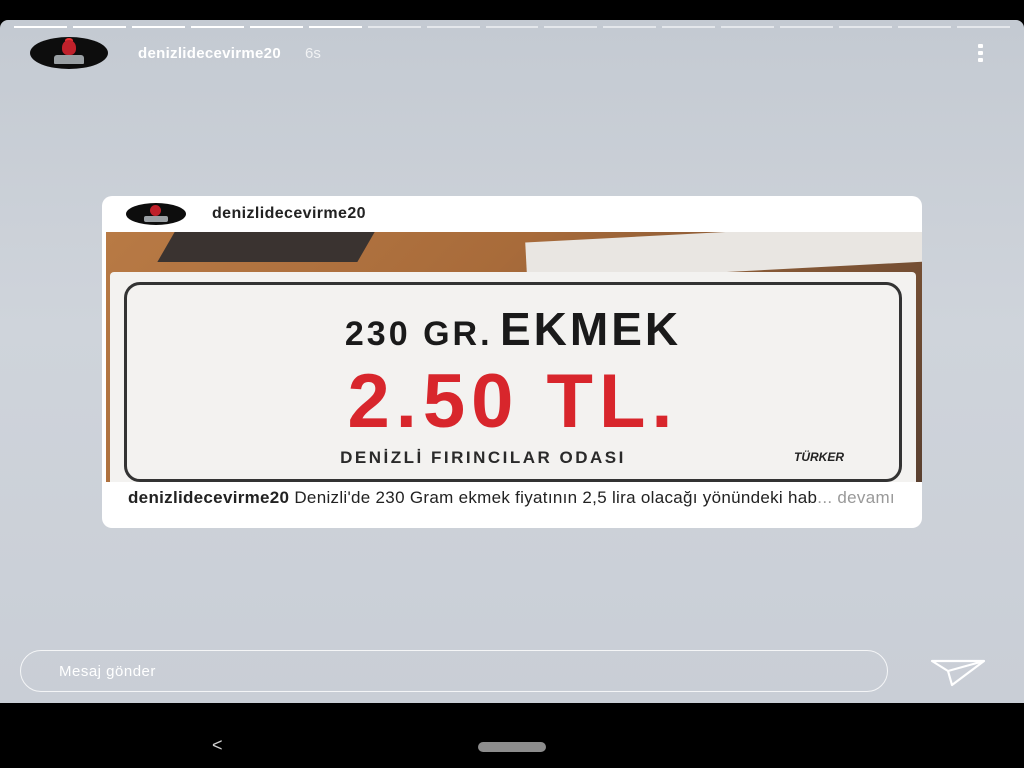  I want to click on home-pill-icon, so click(512, 747).